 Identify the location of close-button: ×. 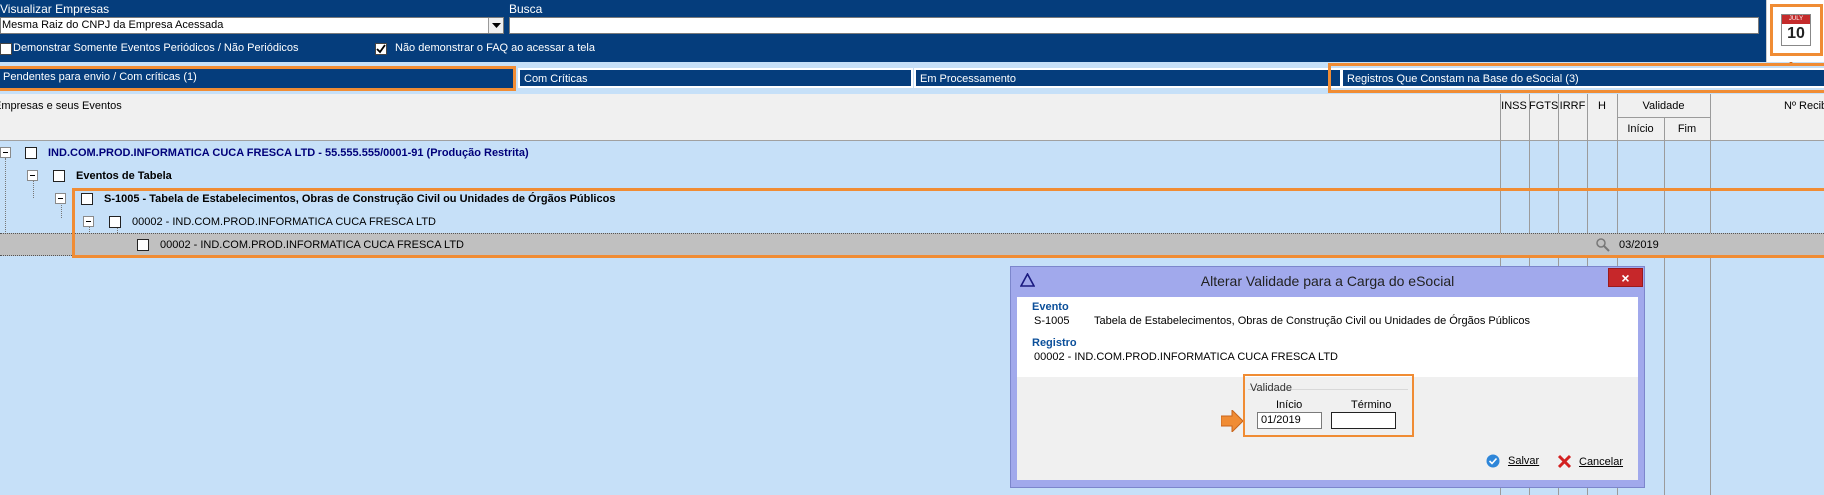
(1625, 277).